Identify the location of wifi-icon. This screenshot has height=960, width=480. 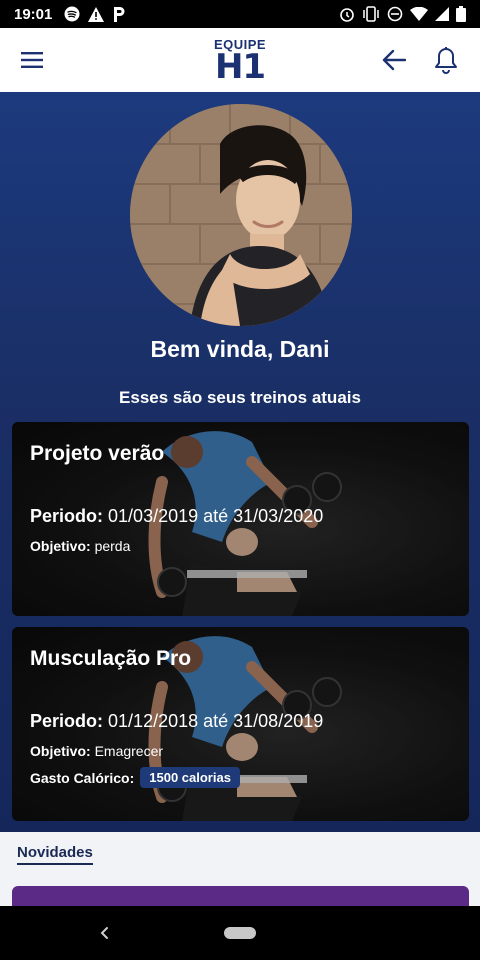
(419, 14).